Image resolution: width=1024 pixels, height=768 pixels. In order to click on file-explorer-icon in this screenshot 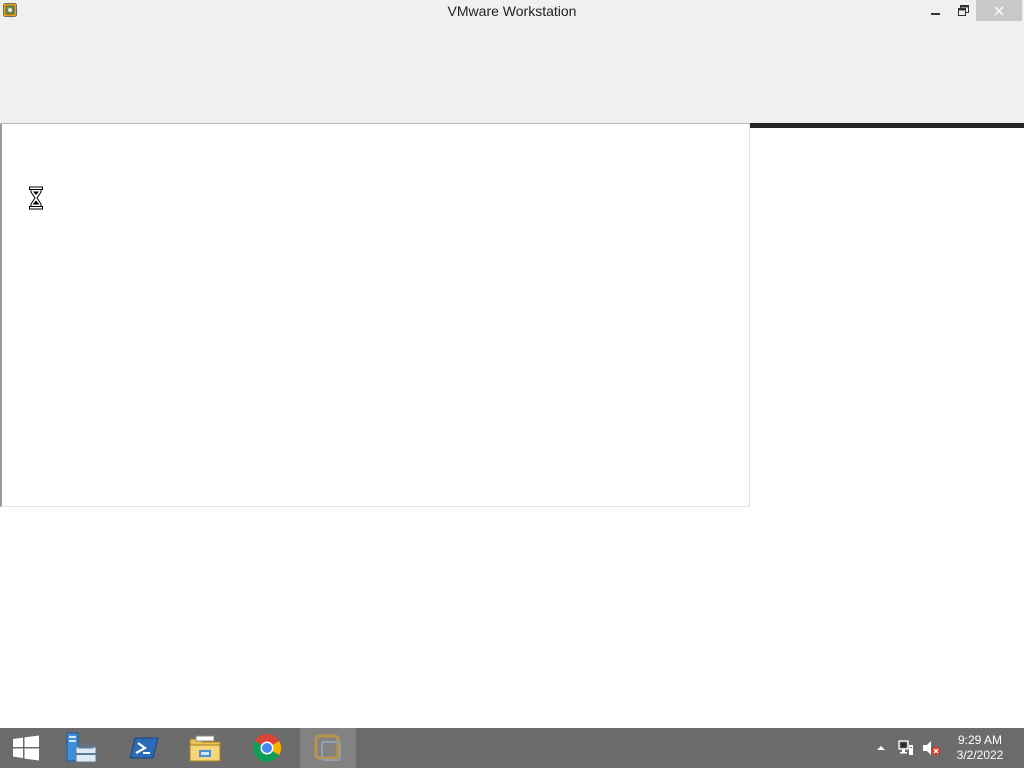, I will do `click(205, 748)`.